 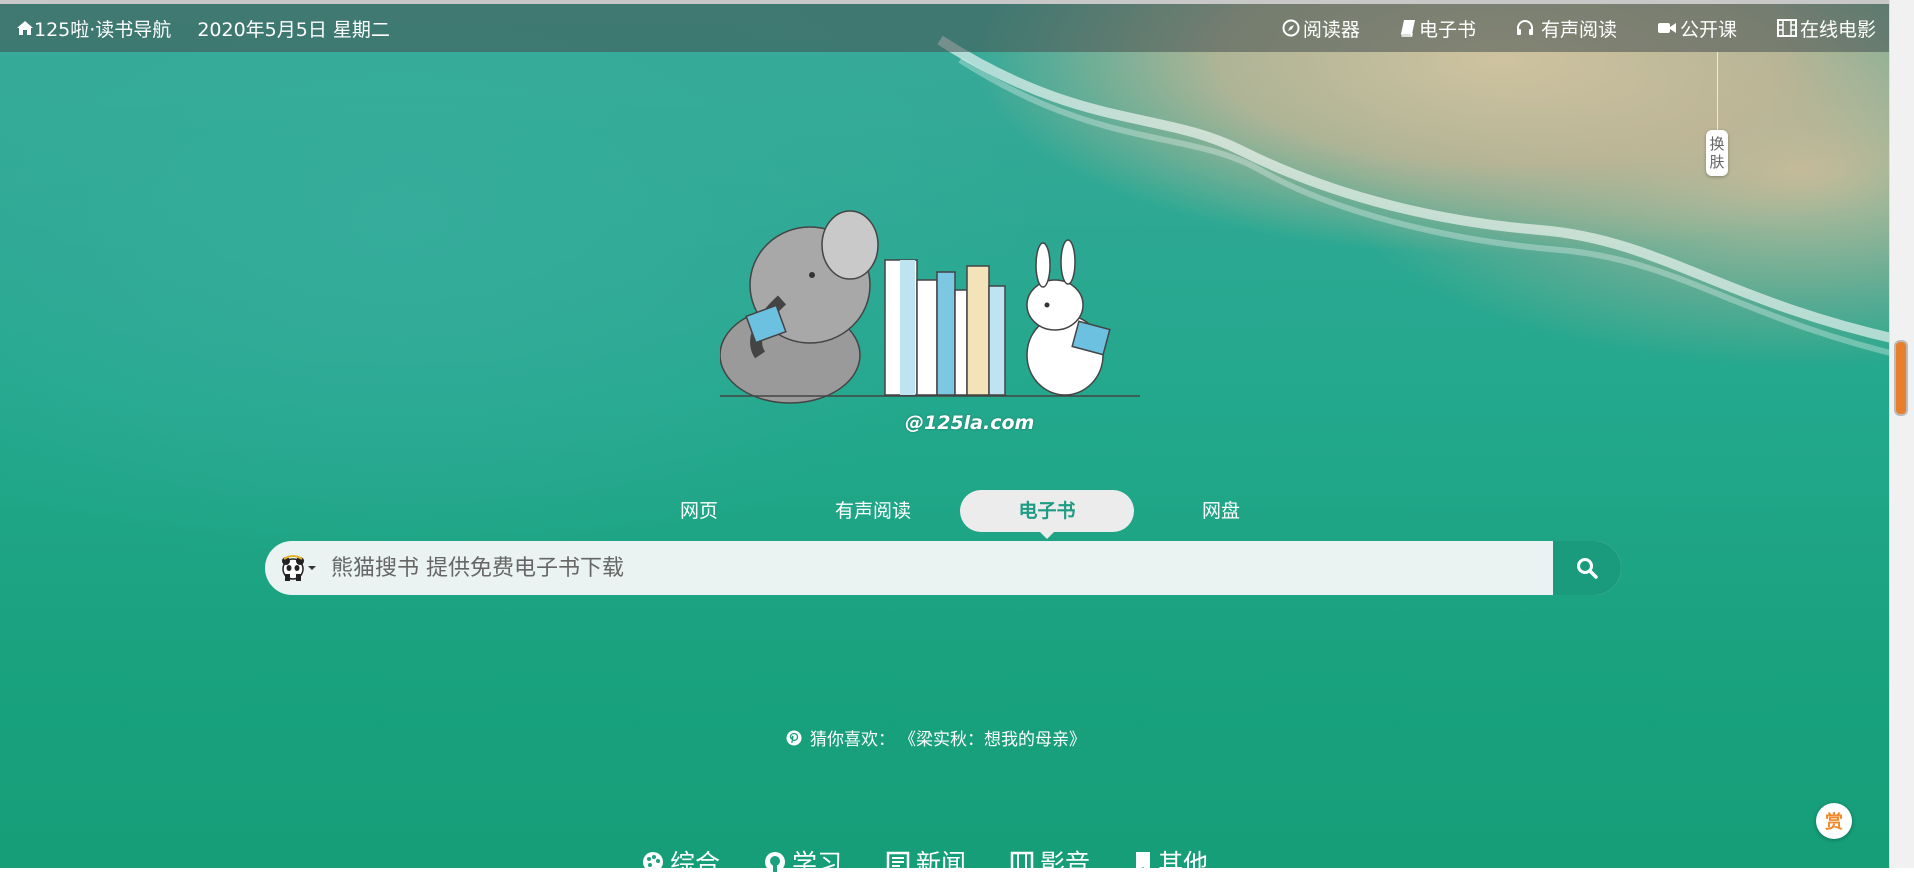 I want to click on engine-selector, so click(x=297, y=568).